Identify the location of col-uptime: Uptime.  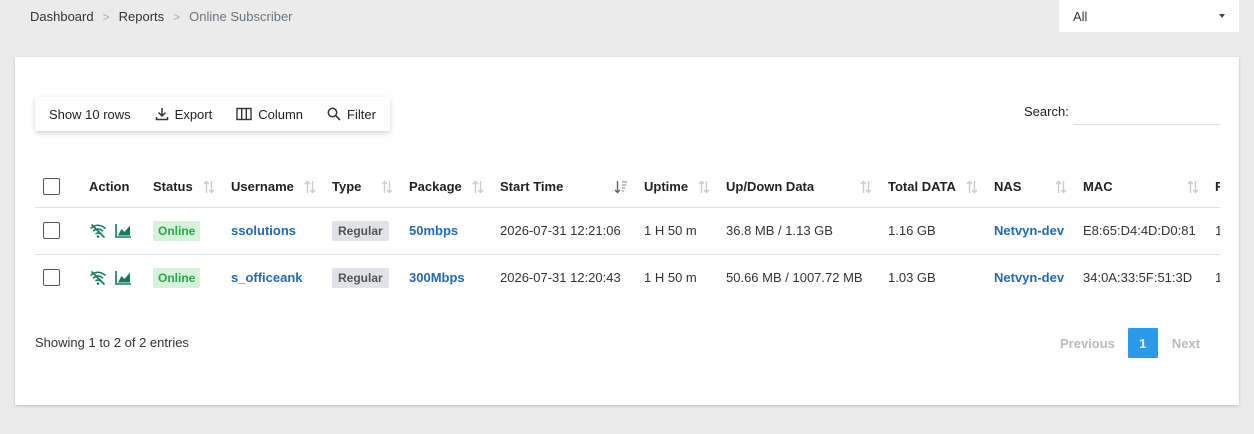
(677, 187).